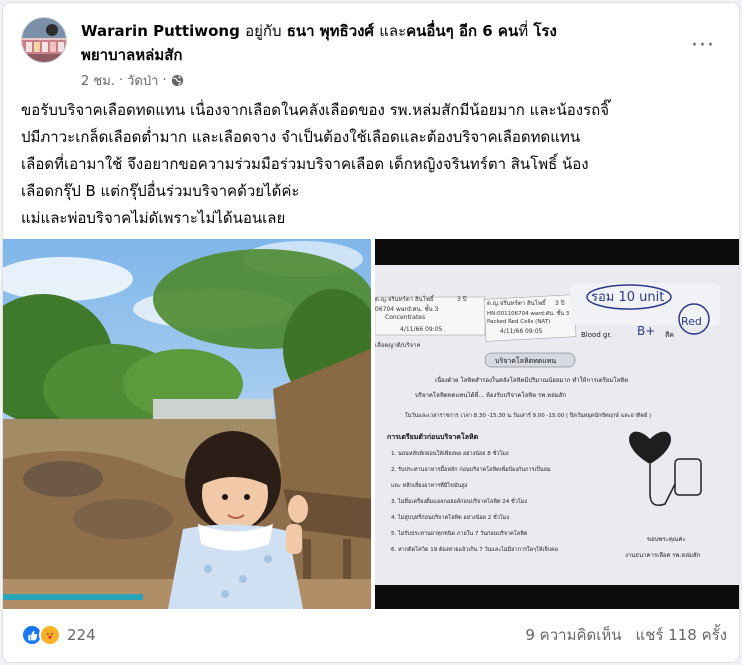 The height and width of the screenshot is (665, 742). Describe the element at coordinates (81, 635) in the screenshot. I see `reaction-count: 224` at that location.